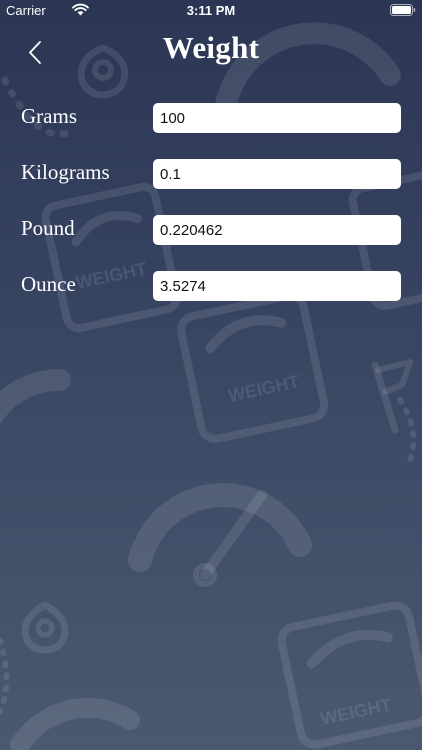  I want to click on status-bar: Carrier 3:11 PM, so click(211, 11).